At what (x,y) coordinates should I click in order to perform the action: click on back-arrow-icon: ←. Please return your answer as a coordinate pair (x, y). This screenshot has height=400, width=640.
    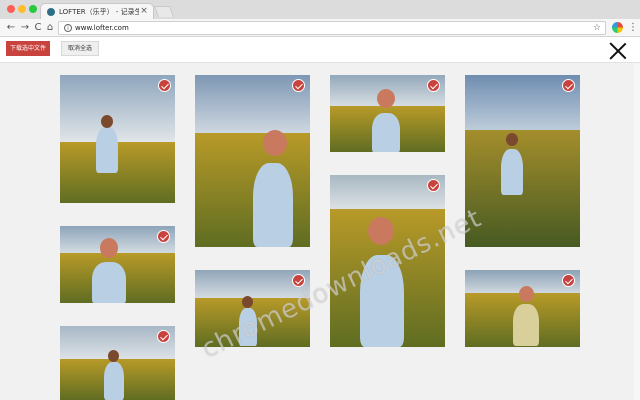
    Looking at the image, I should click on (11, 27).